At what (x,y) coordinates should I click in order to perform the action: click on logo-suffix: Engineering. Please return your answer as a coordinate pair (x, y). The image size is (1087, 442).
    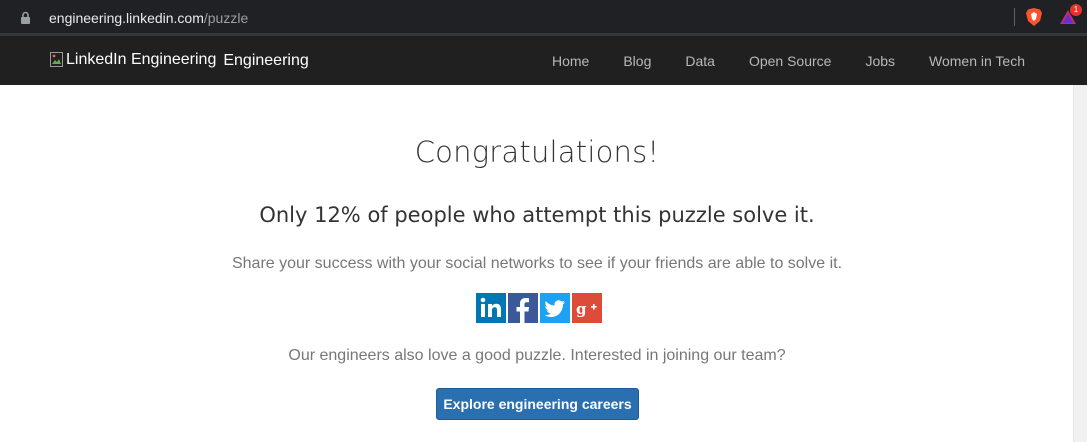
    Looking at the image, I should click on (266, 60).